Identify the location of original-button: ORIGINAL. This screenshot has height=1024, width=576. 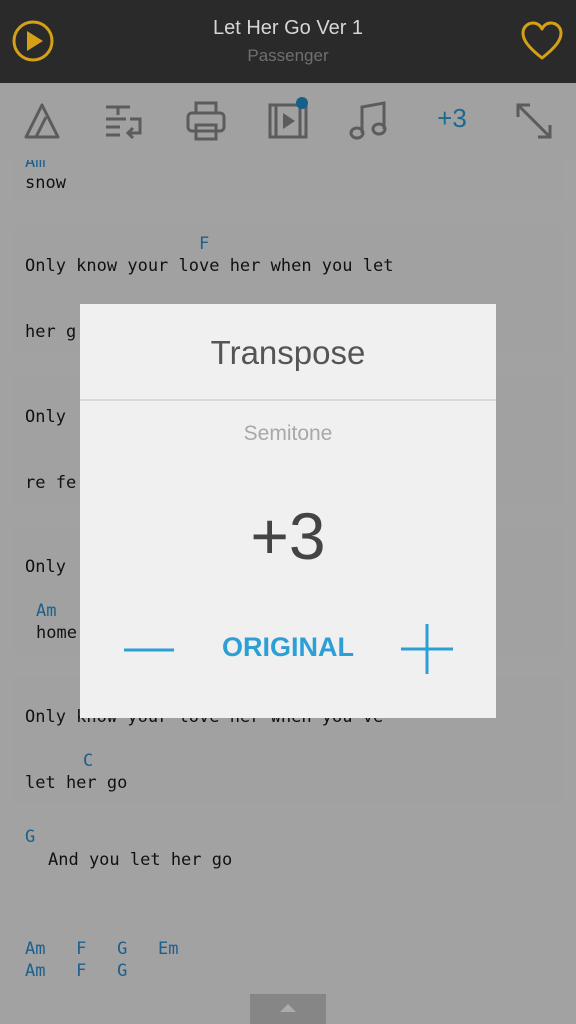
(288, 647).